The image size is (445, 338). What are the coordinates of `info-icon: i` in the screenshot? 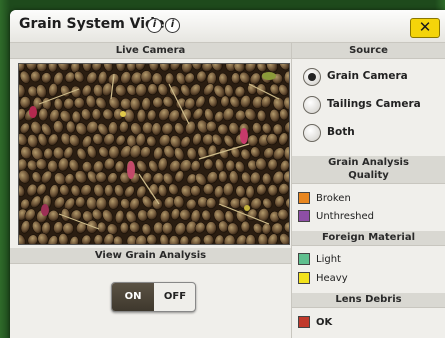 It's located at (154, 25).